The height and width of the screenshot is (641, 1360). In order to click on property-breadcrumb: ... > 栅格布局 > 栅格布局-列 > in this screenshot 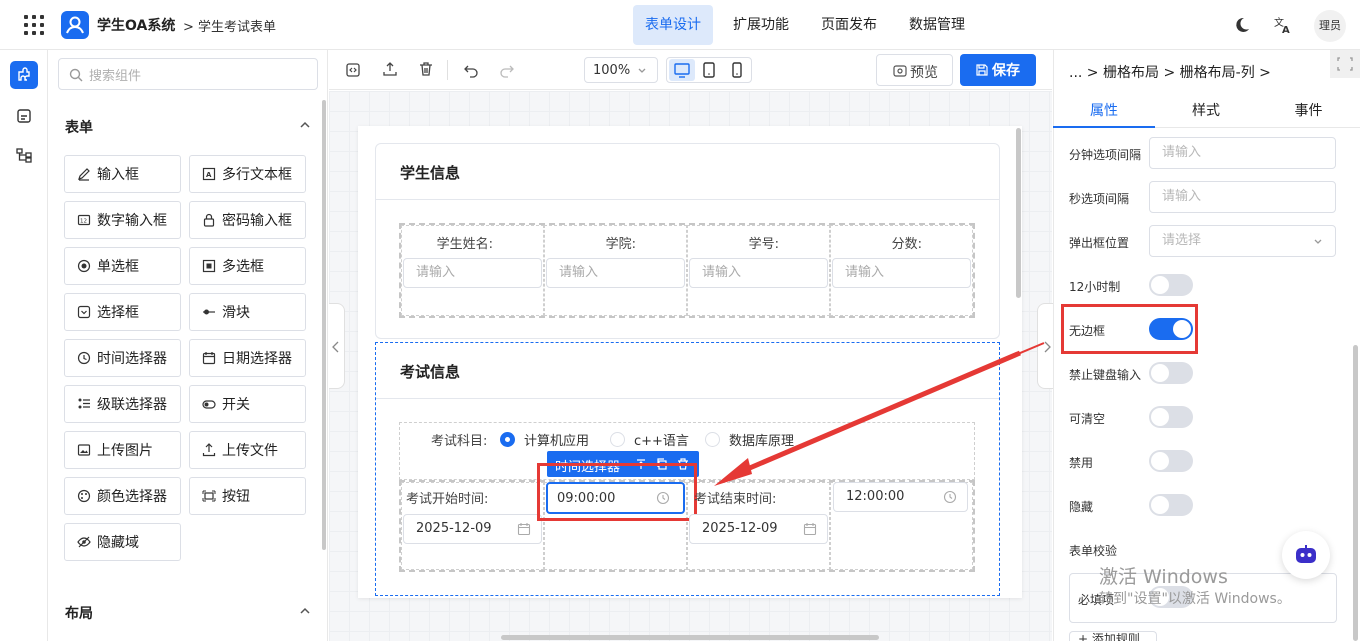, I will do `click(1170, 72)`.